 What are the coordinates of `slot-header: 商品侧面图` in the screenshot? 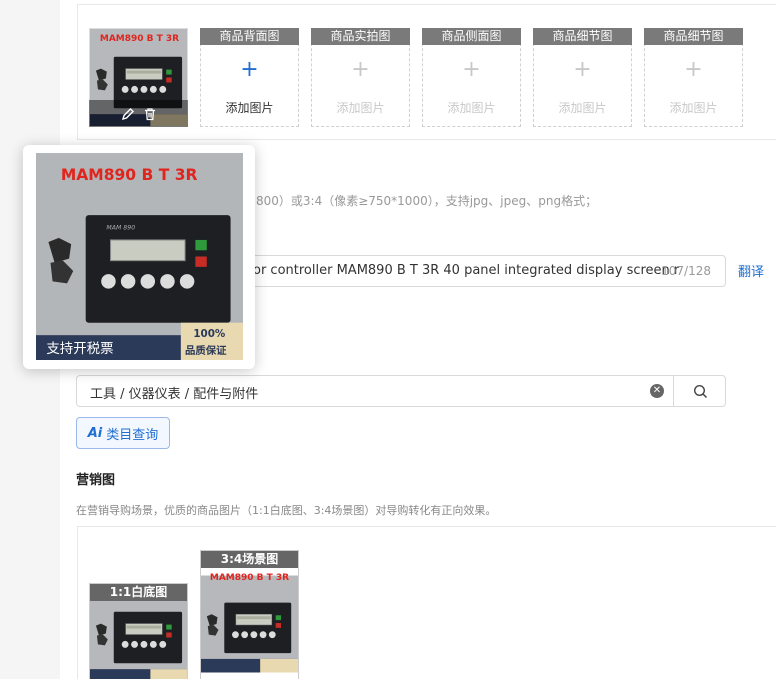 It's located at (471, 36).